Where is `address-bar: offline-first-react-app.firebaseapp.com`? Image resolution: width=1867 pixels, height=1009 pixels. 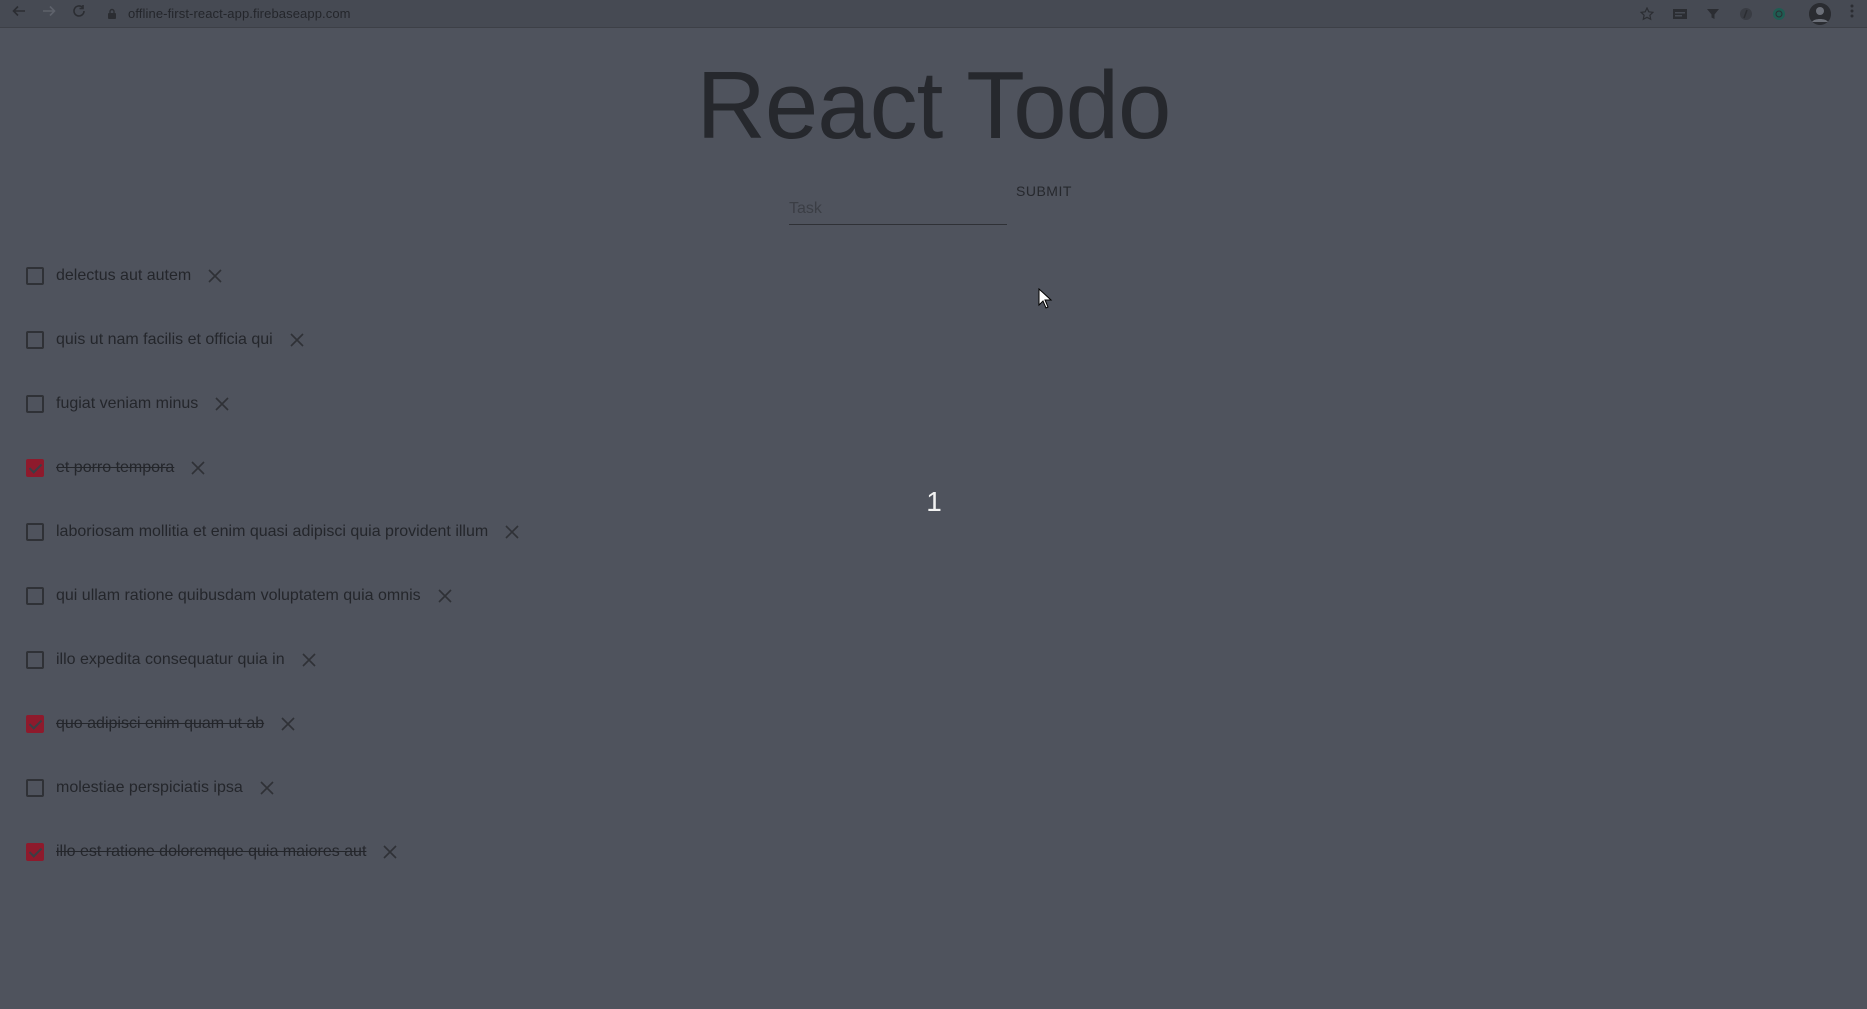
address-bar: offline-first-react-app.firebaseapp.com is located at coordinates (228, 14).